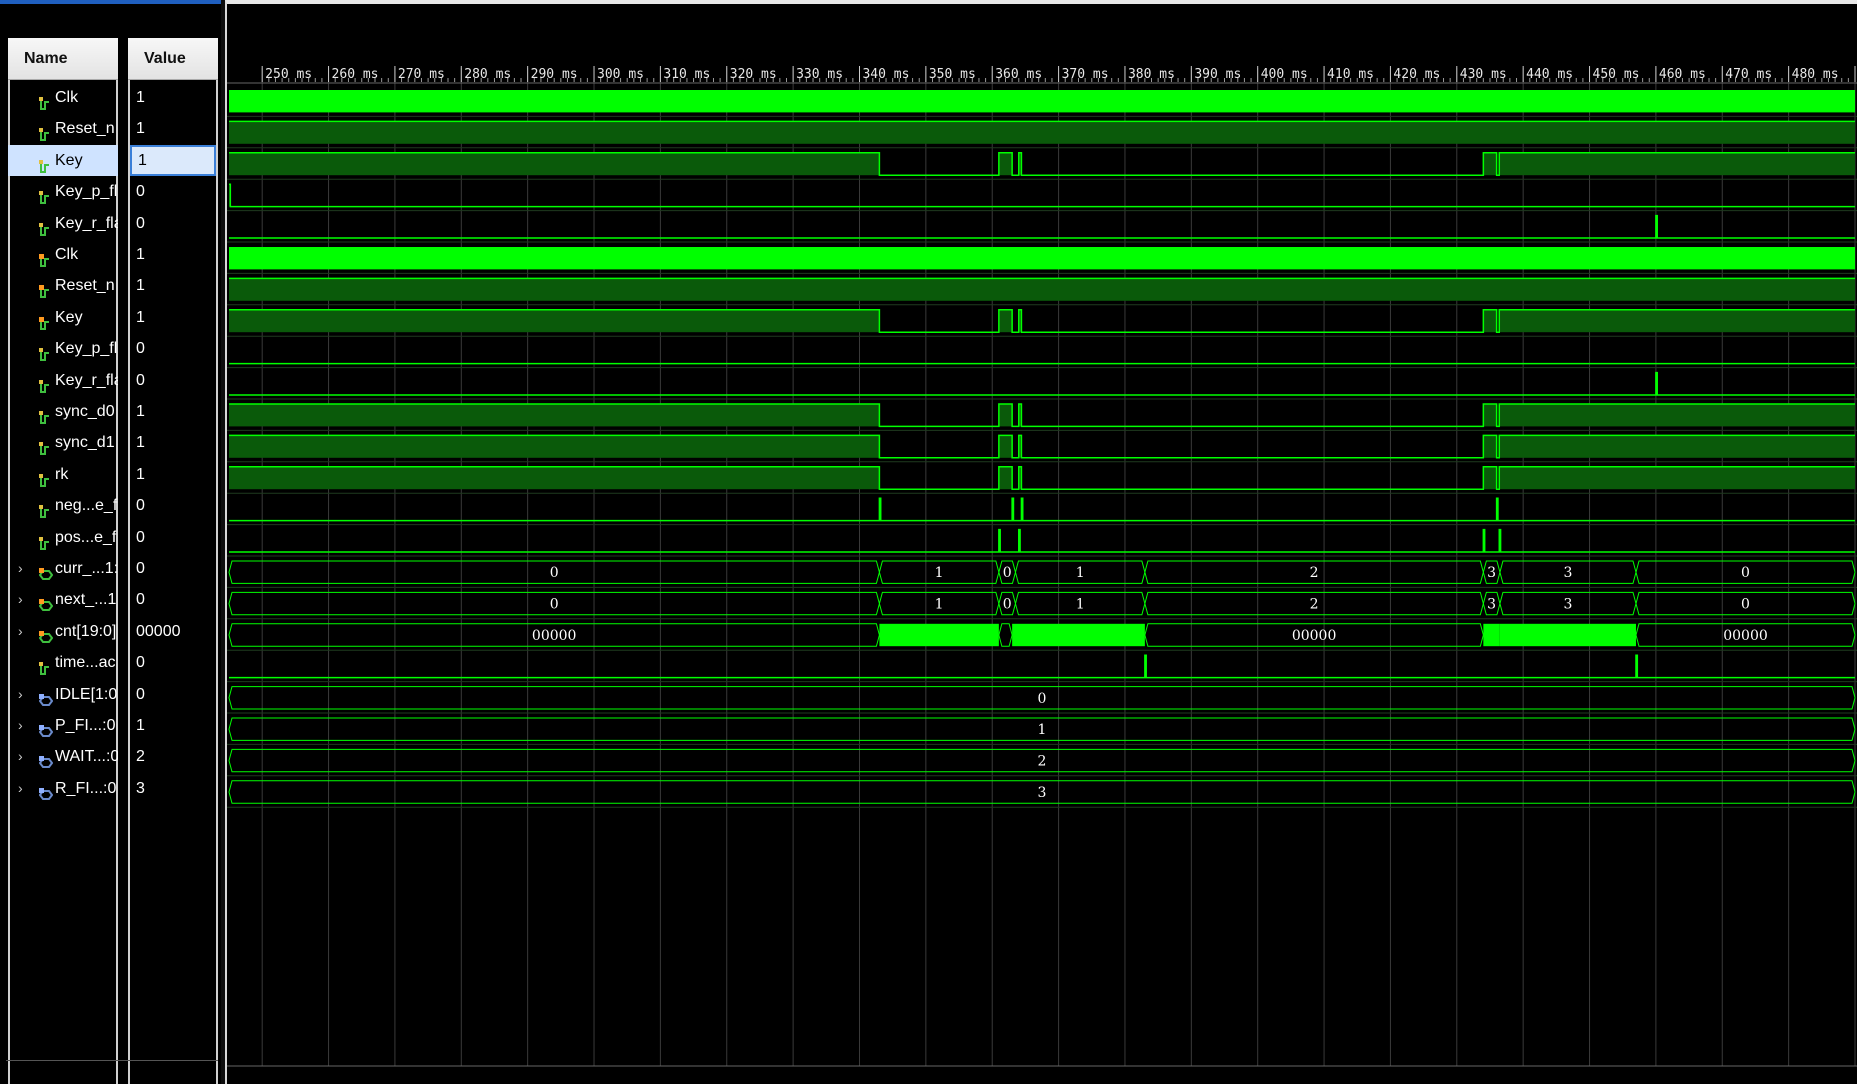 The image size is (1857, 1084). I want to click on tick-label: 400 ms, so click(1284, 74).